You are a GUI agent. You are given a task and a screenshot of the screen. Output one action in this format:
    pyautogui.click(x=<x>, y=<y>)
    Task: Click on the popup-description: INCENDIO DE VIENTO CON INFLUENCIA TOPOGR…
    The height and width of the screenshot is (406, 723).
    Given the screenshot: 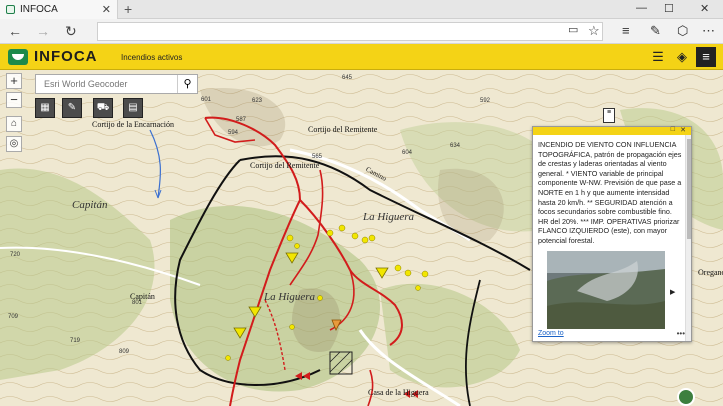 What is the action you would take?
    pyautogui.click(x=610, y=192)
    